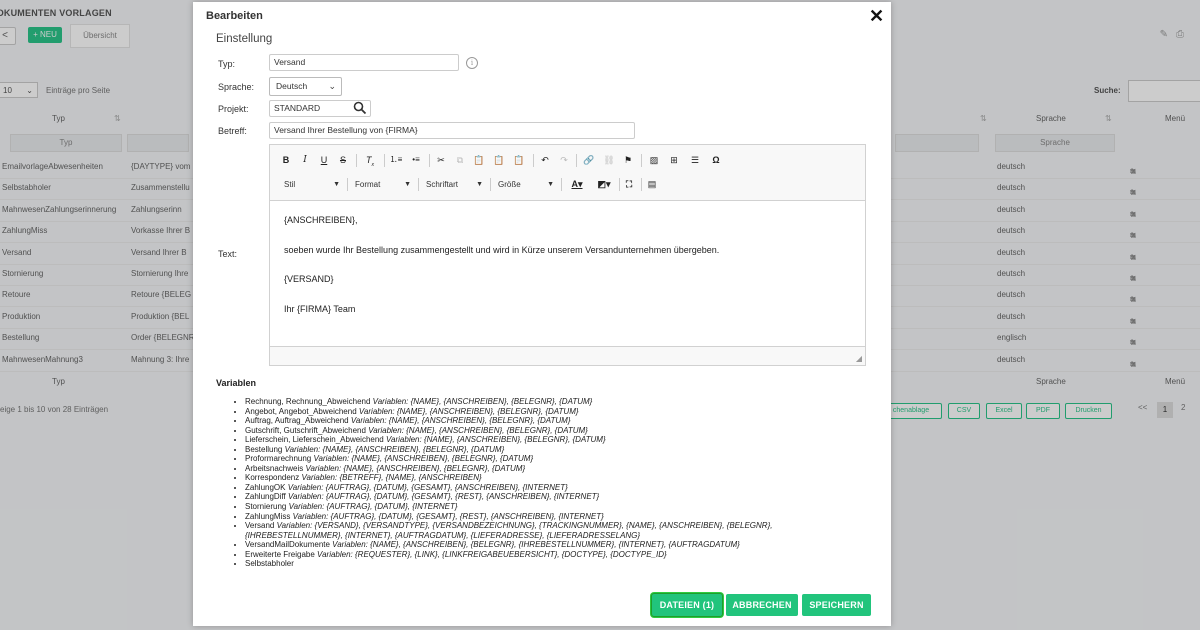 The width and height of the screenshot is (1200, 630). Describe the element at coordinates (280, 554) in the screenshot. I see `variable-name: Erweiterte Freigabe` at that location.